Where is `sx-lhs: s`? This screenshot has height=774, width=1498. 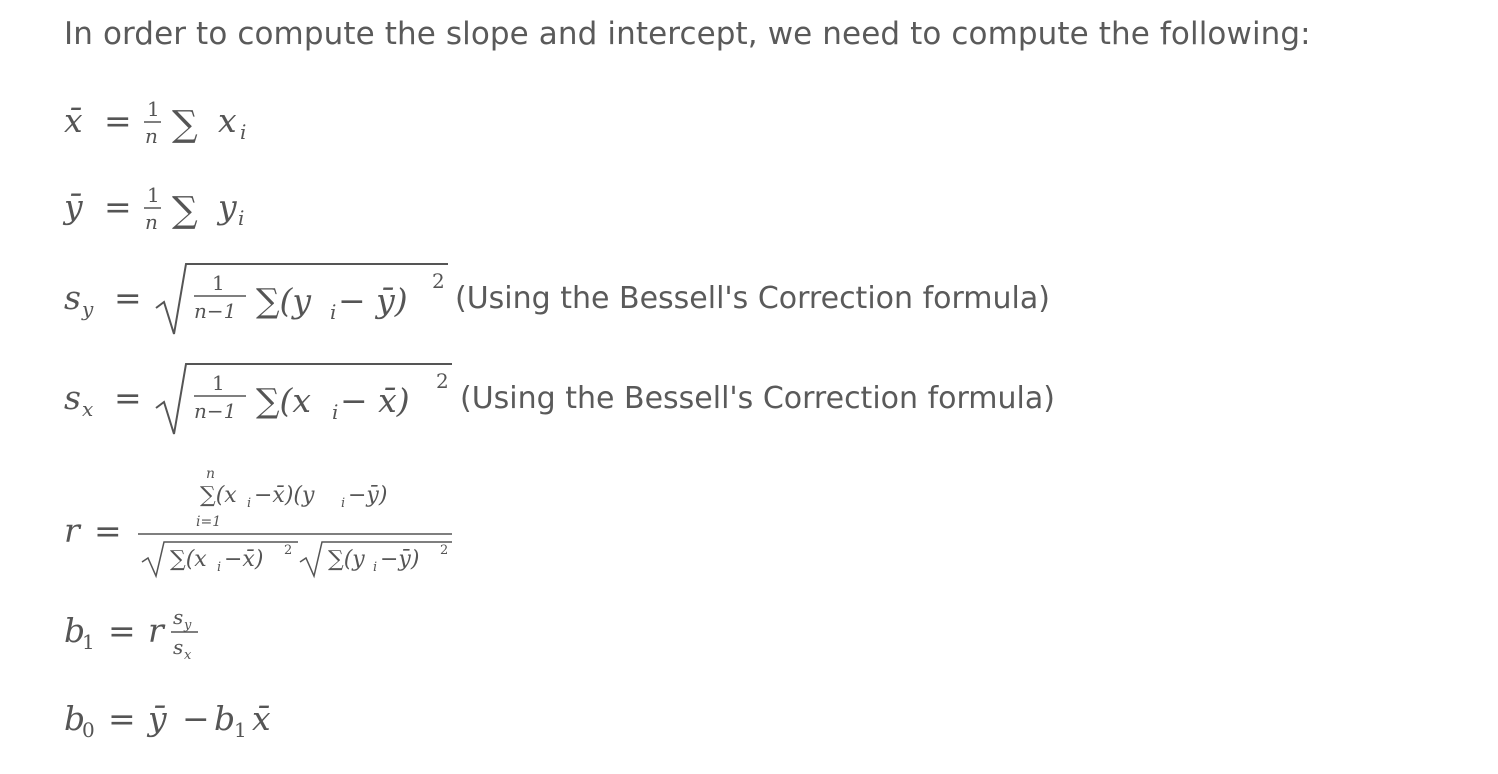 sx-lhs: s is located at coordinates (72, 397).